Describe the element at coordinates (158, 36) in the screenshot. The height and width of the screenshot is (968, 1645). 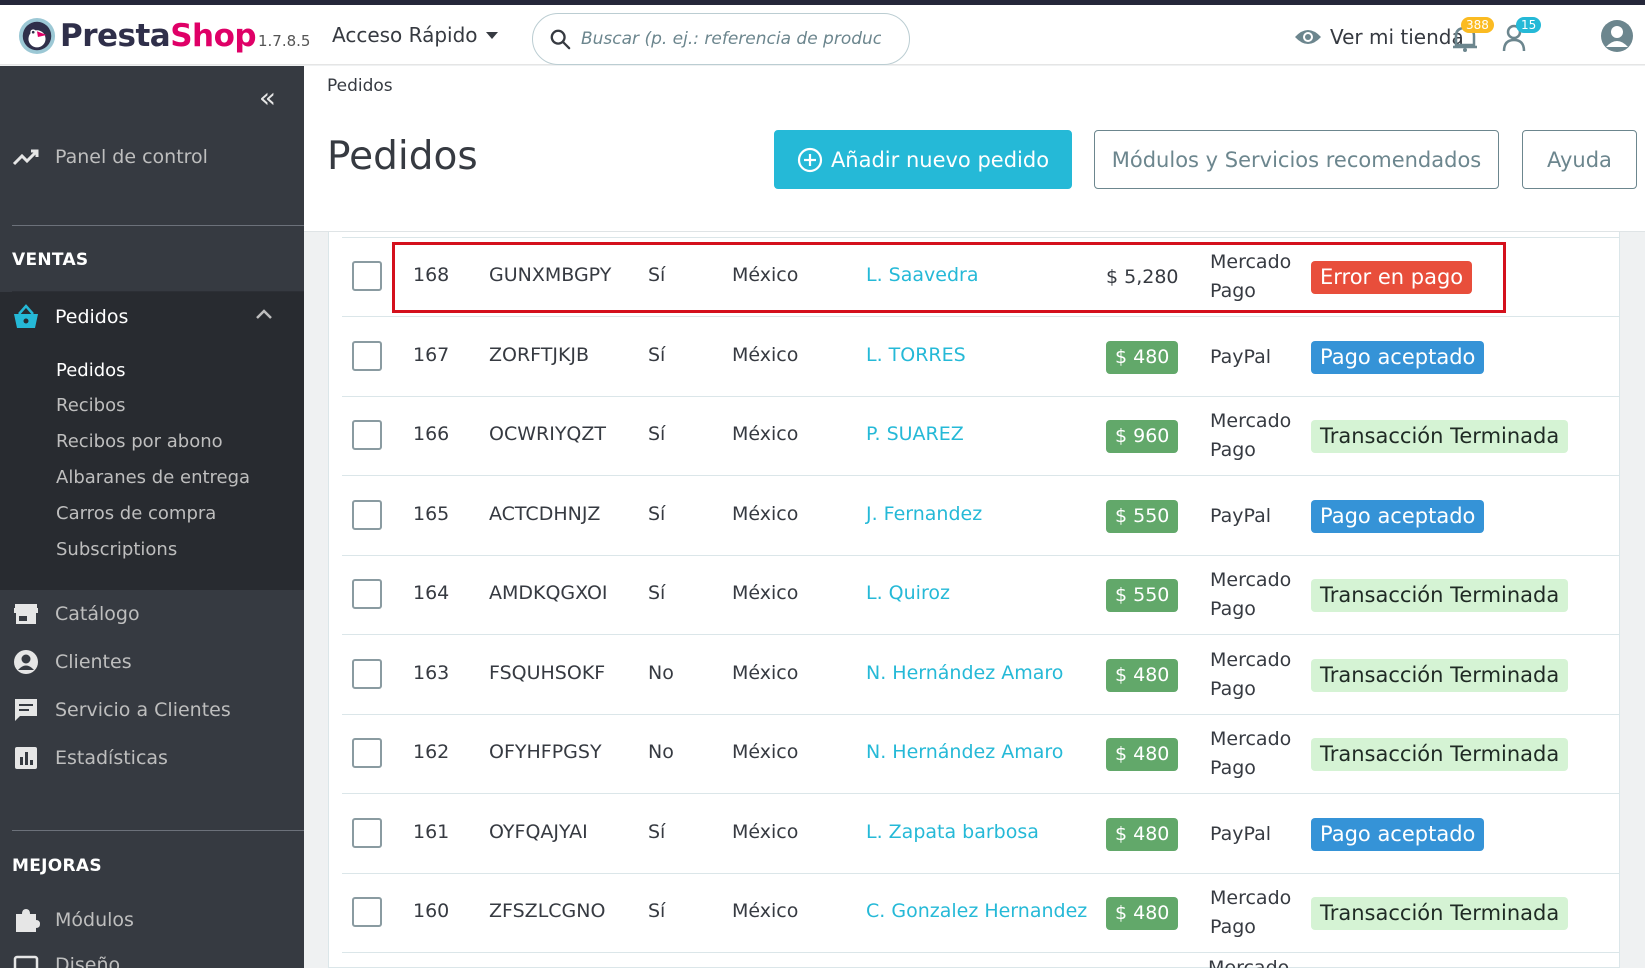
I see `logo-text: PrestaShop` at that location.